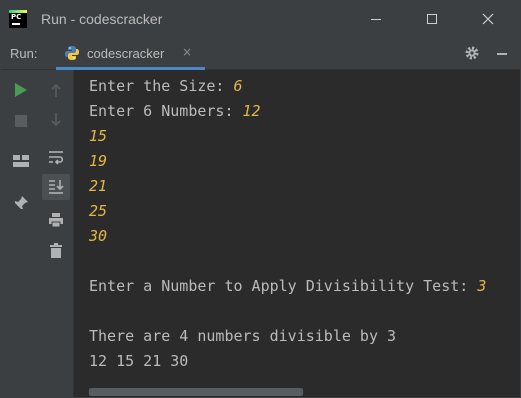 This screenshot has height=398, width=521. What do you see at coordinates (21, 121) in the screenshot?
I see `stop-icon` at bounding box center [21, 121].